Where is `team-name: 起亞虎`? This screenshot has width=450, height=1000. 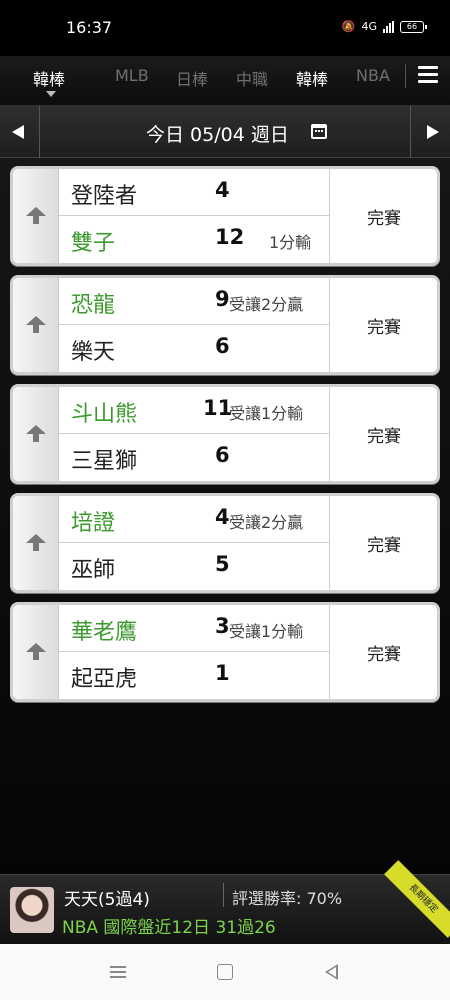 team-name: 起亞虎 is located at coordinates (104, 679).